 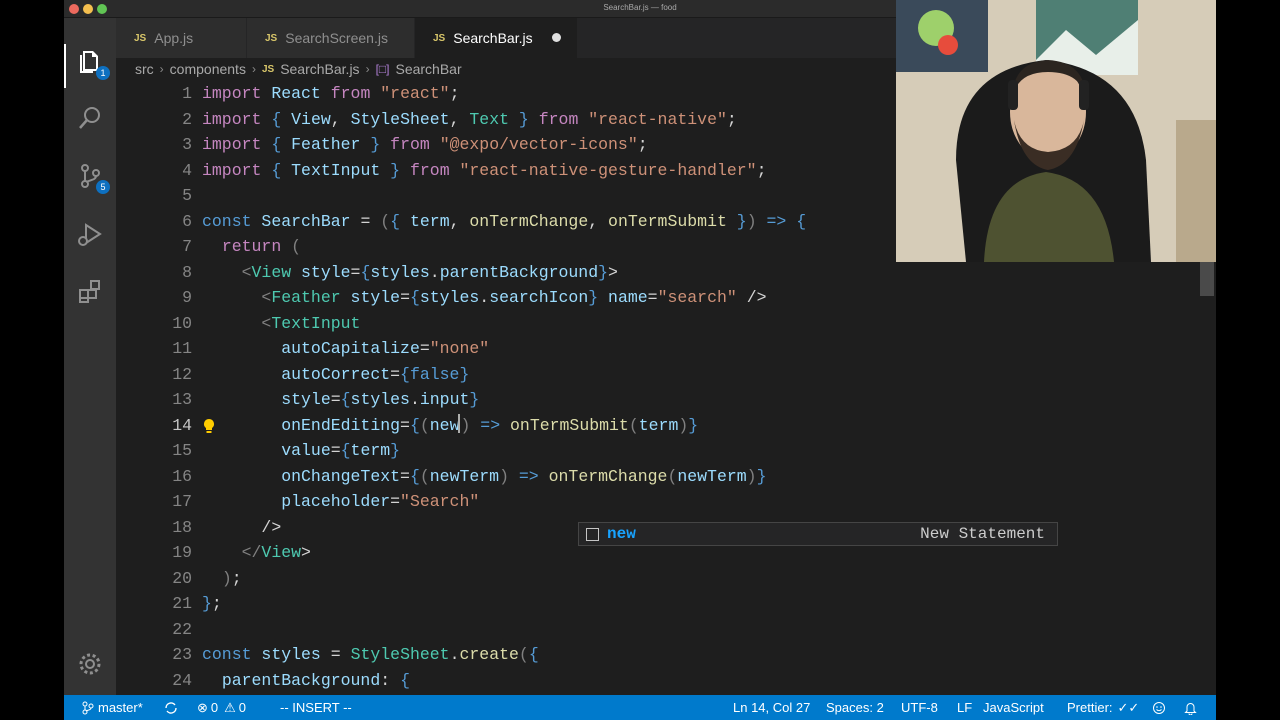 What do you see at coordinates (336, 38) in the screenshot?
I see `tab-label: SearchScreen.js` at bounding box center [336, 38].